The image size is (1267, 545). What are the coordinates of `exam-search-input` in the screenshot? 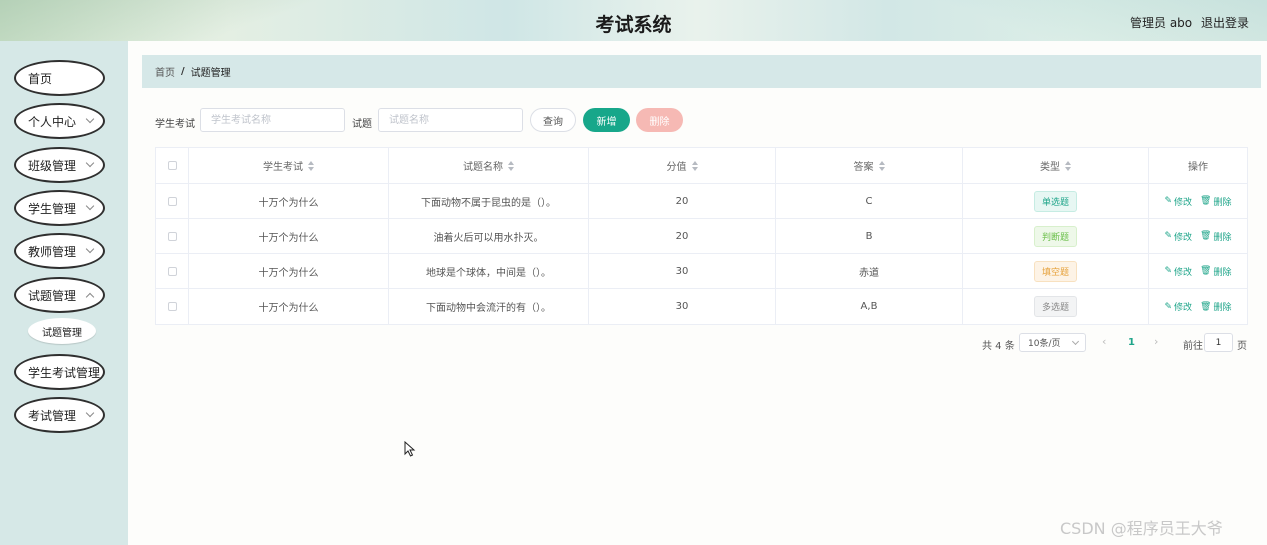 It's located at (272, 120).